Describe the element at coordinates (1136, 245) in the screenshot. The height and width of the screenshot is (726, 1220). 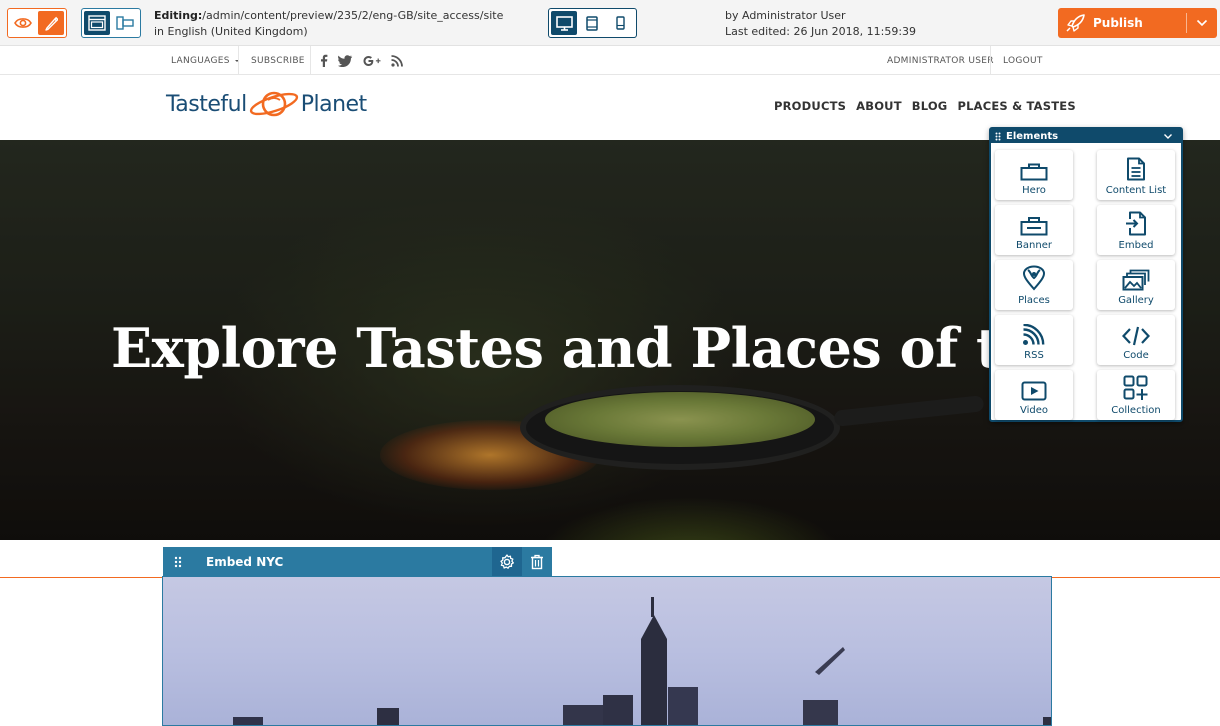
I see `element-label: Embed` at that location.